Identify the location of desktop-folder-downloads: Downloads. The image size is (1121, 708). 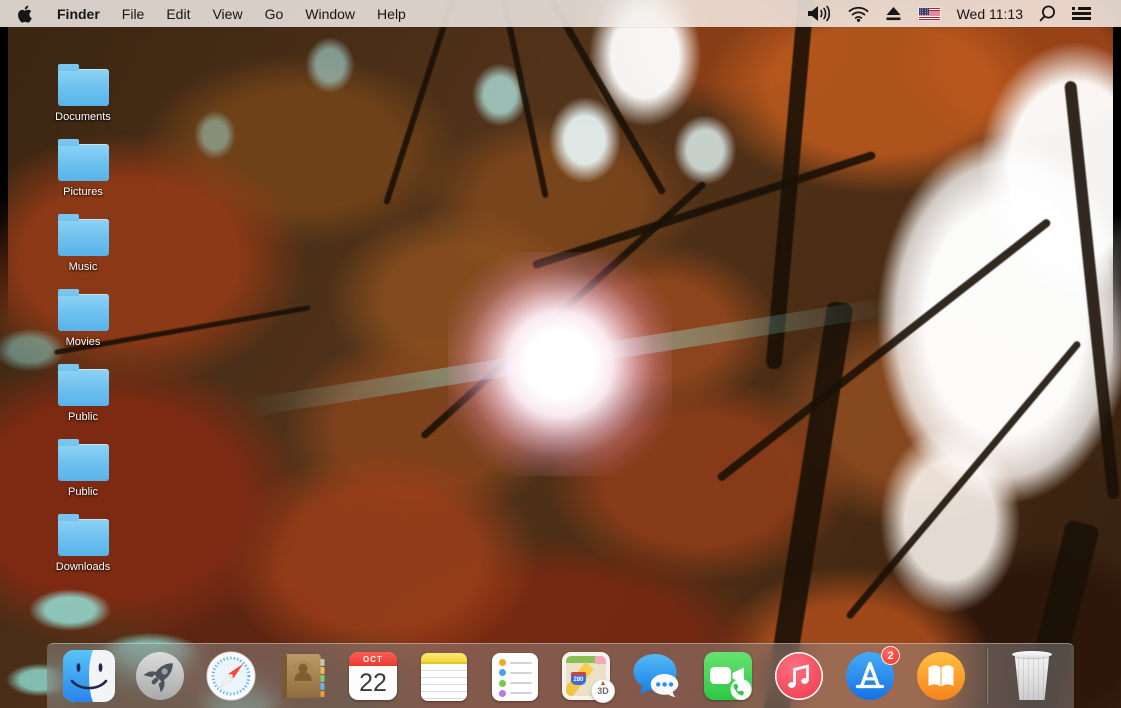
(83, 544).